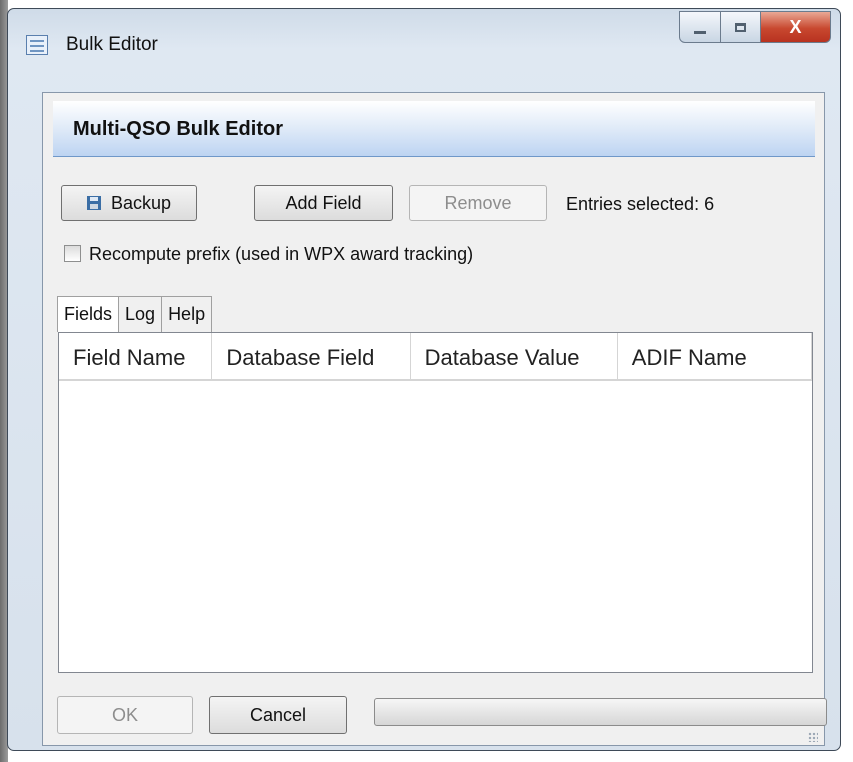  I want to click on column-header-database-value: Database Value, so click(514, 356).